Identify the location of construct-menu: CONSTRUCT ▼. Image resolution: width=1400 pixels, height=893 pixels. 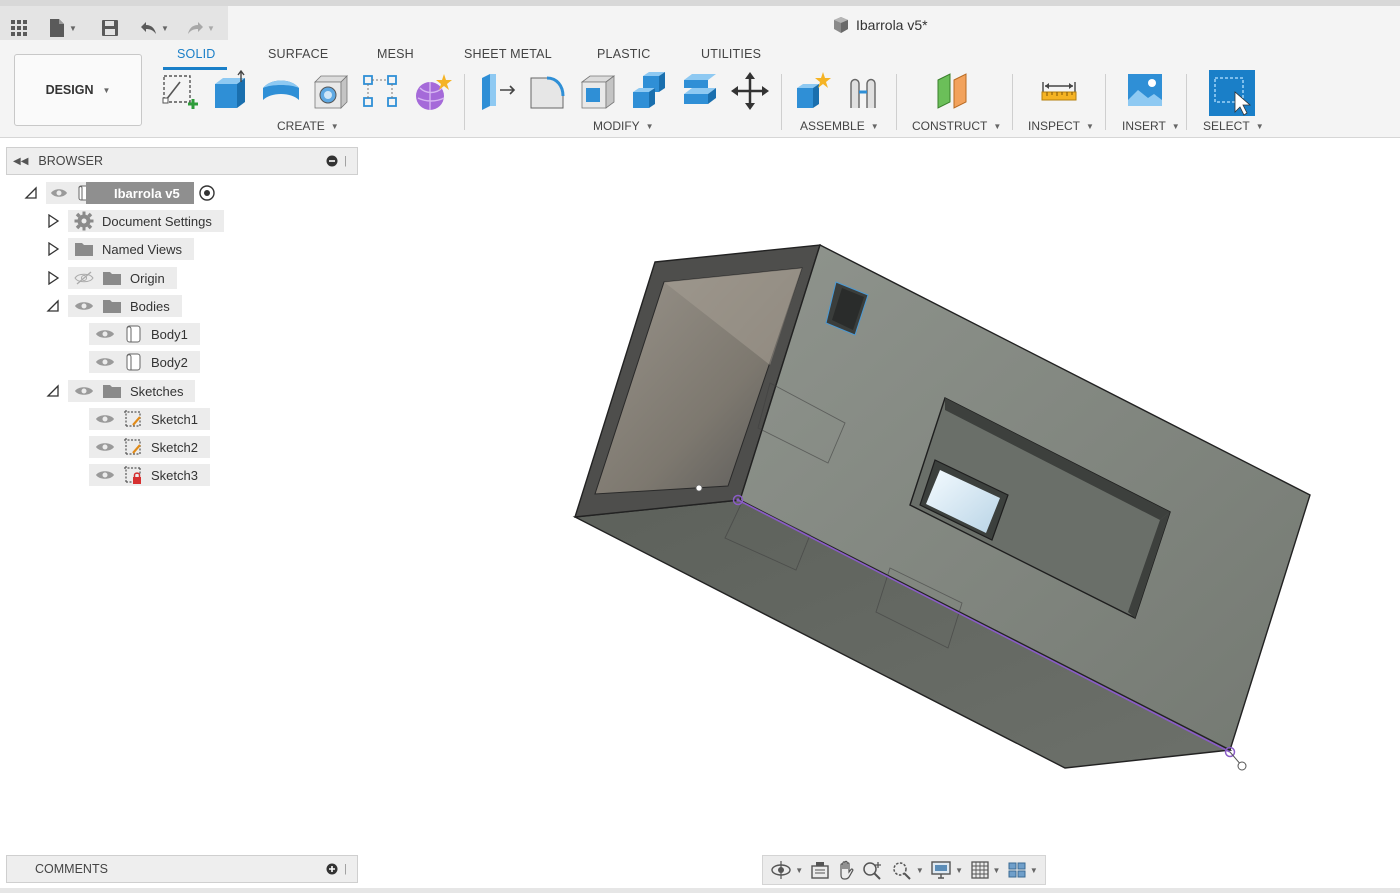
(956, 126).